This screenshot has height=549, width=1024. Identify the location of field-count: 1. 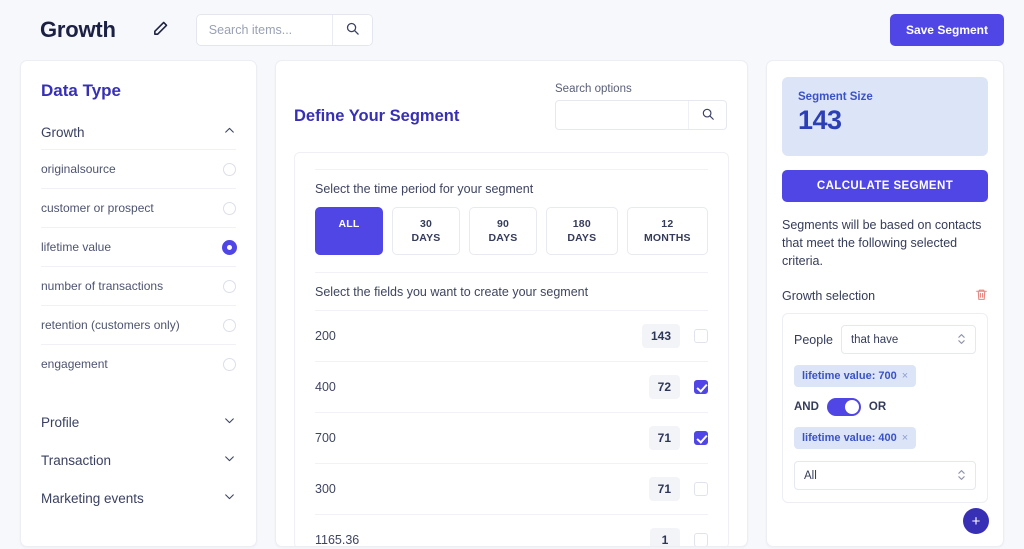
(665, 537).